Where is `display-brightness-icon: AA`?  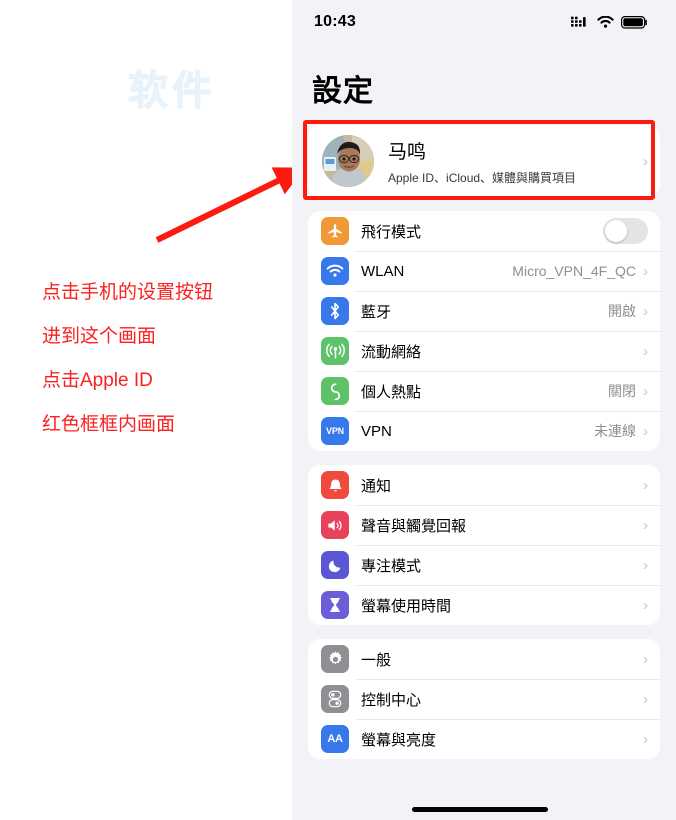 display-brightness-icon: AA is located at coordinates (335, 739).